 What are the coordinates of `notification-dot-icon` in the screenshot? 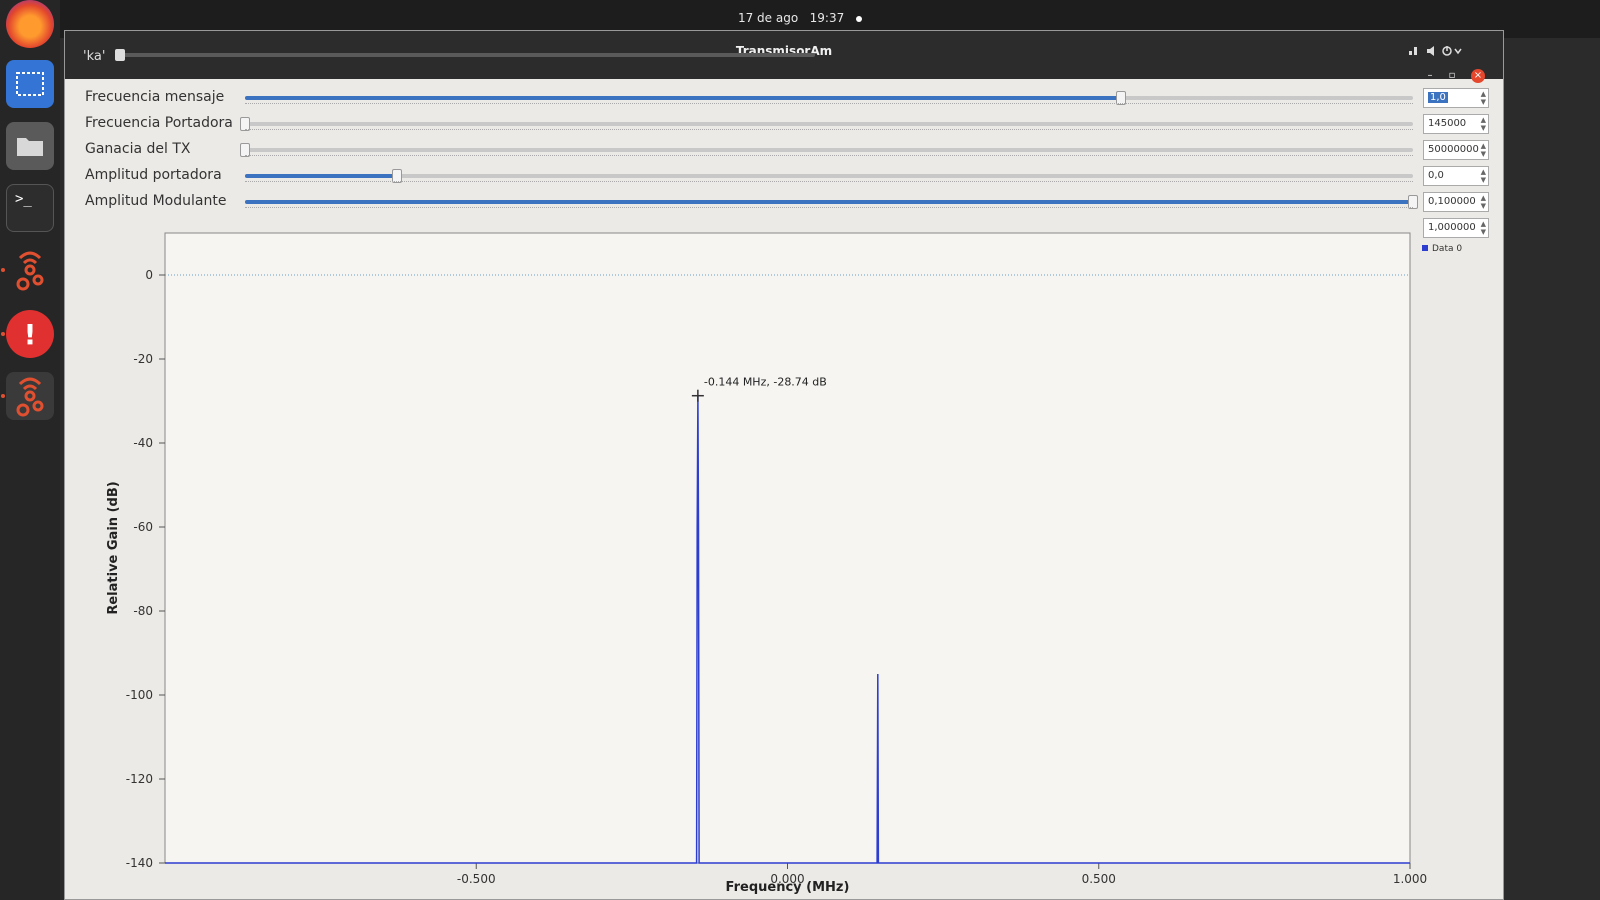 It's located at (859, 18).